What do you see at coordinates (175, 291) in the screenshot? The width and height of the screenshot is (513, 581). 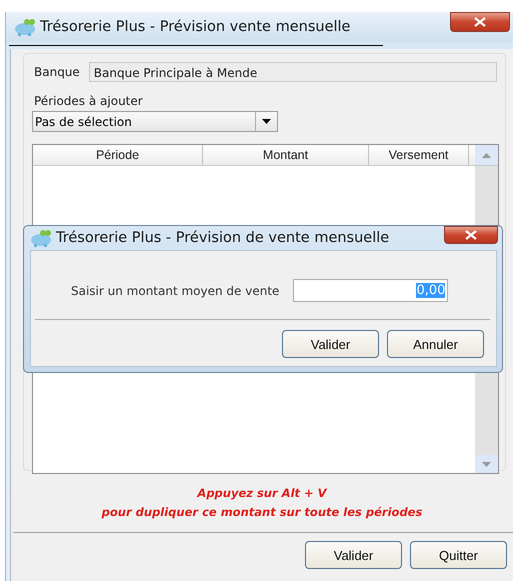 I see `amount-label: Saisir un montant moyen de vente` at bounding box center [175, 291].